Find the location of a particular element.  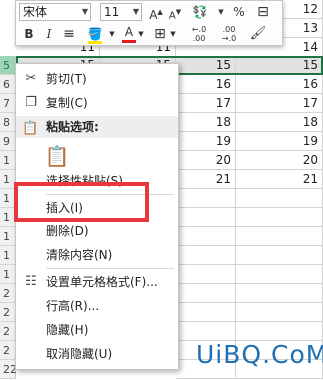

cell-text: 18 is located at coordinates (310, 122).